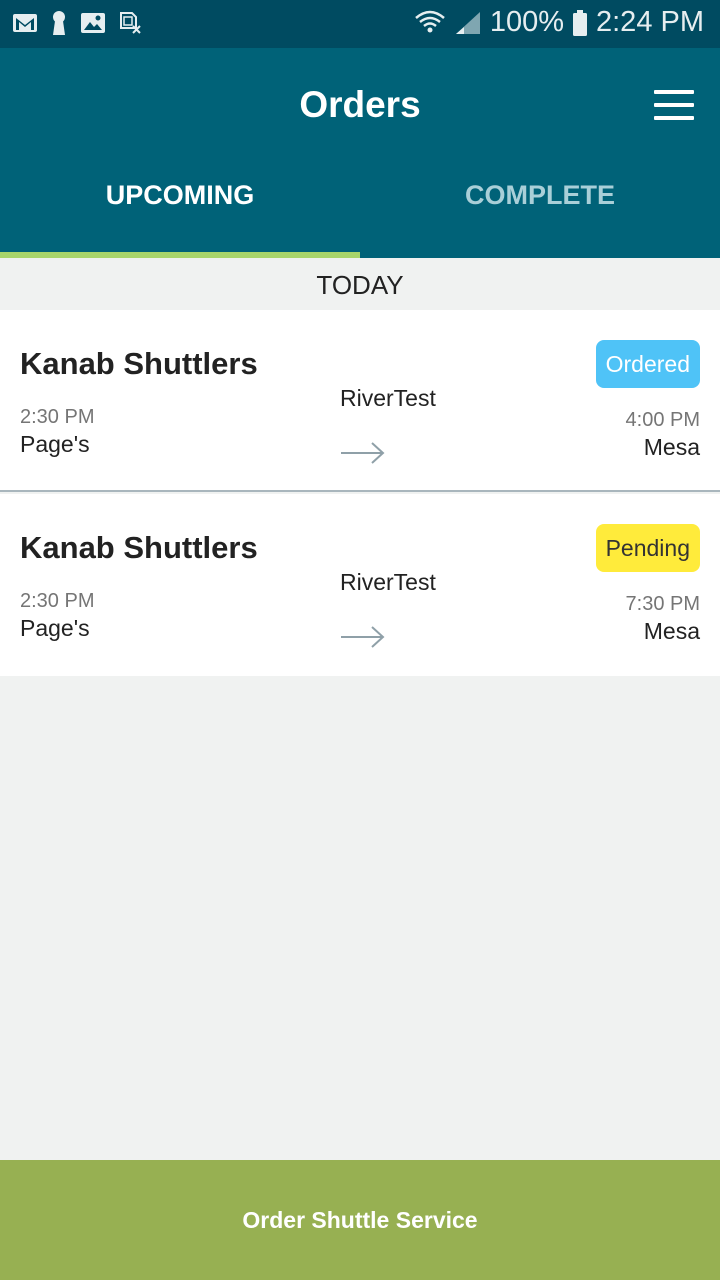 The width and height of the screenshot is (720, 1280). I want to click on hamburger-menu-icon, so click(674, 105).